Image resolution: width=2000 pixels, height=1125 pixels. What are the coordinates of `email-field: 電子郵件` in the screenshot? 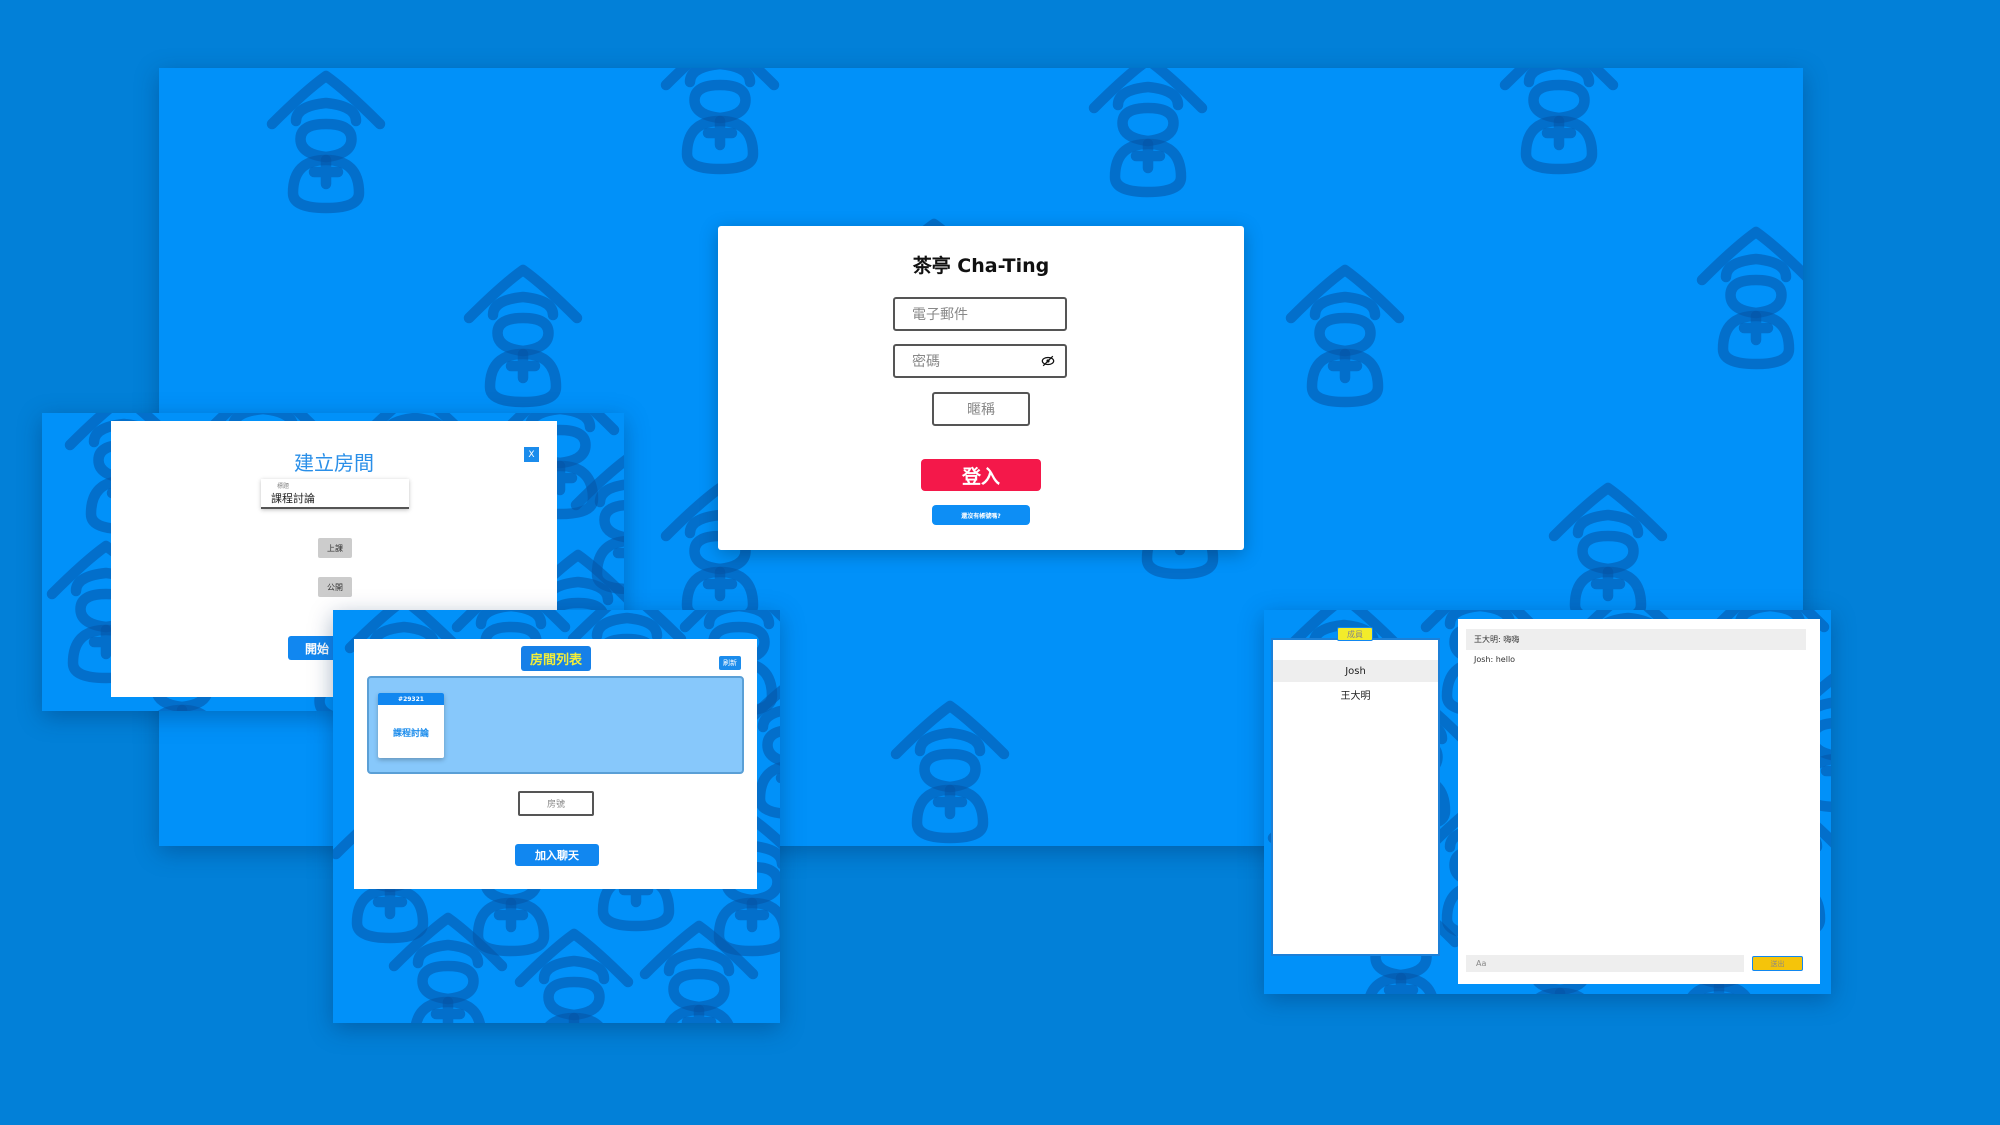 It's located at (980, 314).